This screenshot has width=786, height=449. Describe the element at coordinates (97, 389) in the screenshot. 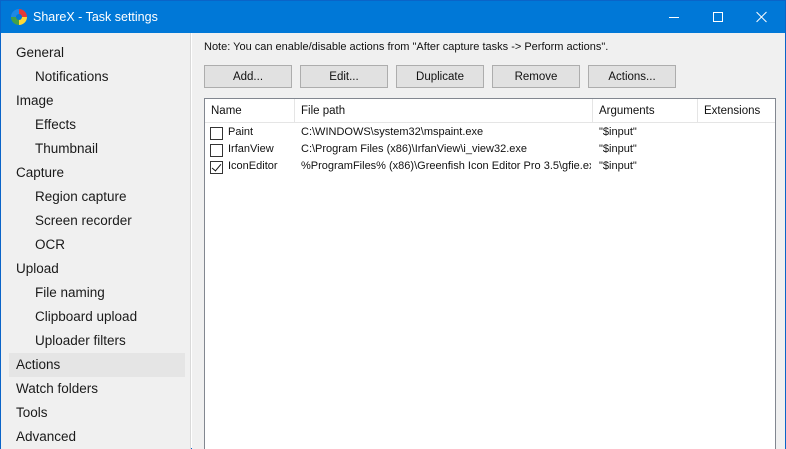

I see `sidebar-item-watch-folders: Watch folders` at that location.